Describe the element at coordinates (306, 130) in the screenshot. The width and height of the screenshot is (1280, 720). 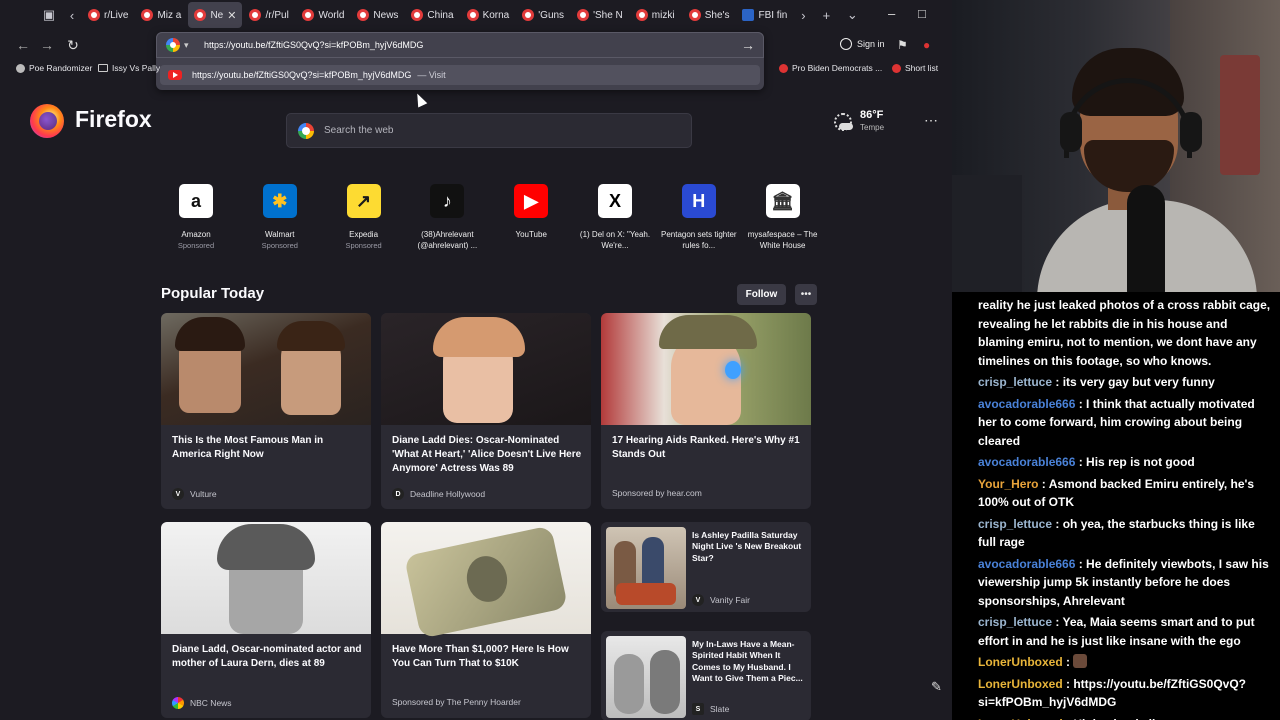
I see `google-icon` at that location.